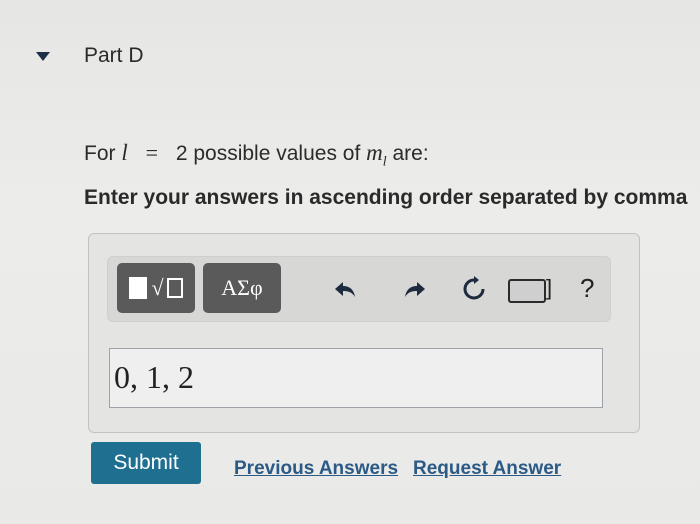  Describe the element at coordinates (474, 289) in the screenshot. I see `reset-icon` at that location.